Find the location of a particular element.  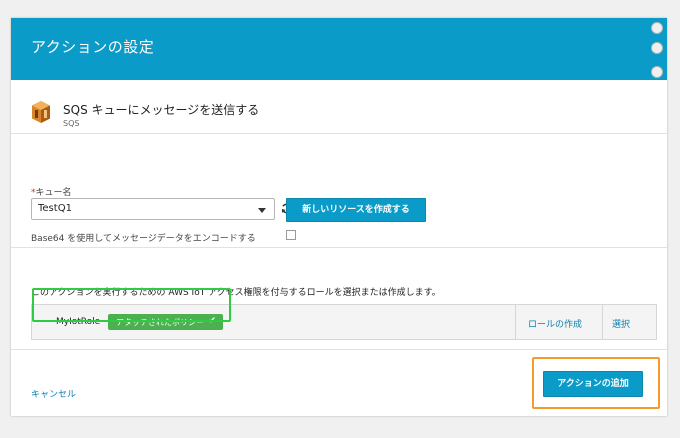

base64-checkbox is located at coordinates (291, 235).